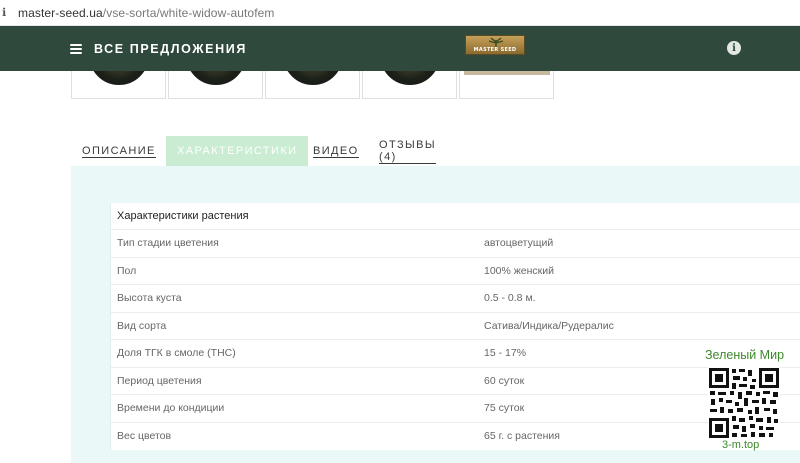 The height and width of the screenshot is (463, 800). Describe the element at coordinates (171, 408) in the screenshot. I see `row-name: Времени до кондиции` at that location.